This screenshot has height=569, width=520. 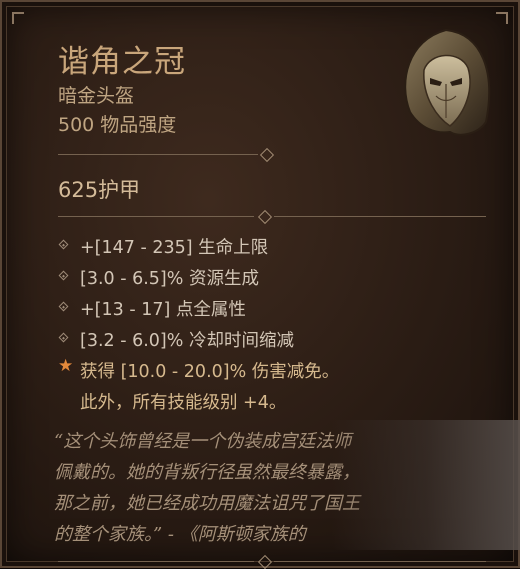 I want to click on affix-text: +[13 - 17] 点全属性, so click(x=163, y=310).